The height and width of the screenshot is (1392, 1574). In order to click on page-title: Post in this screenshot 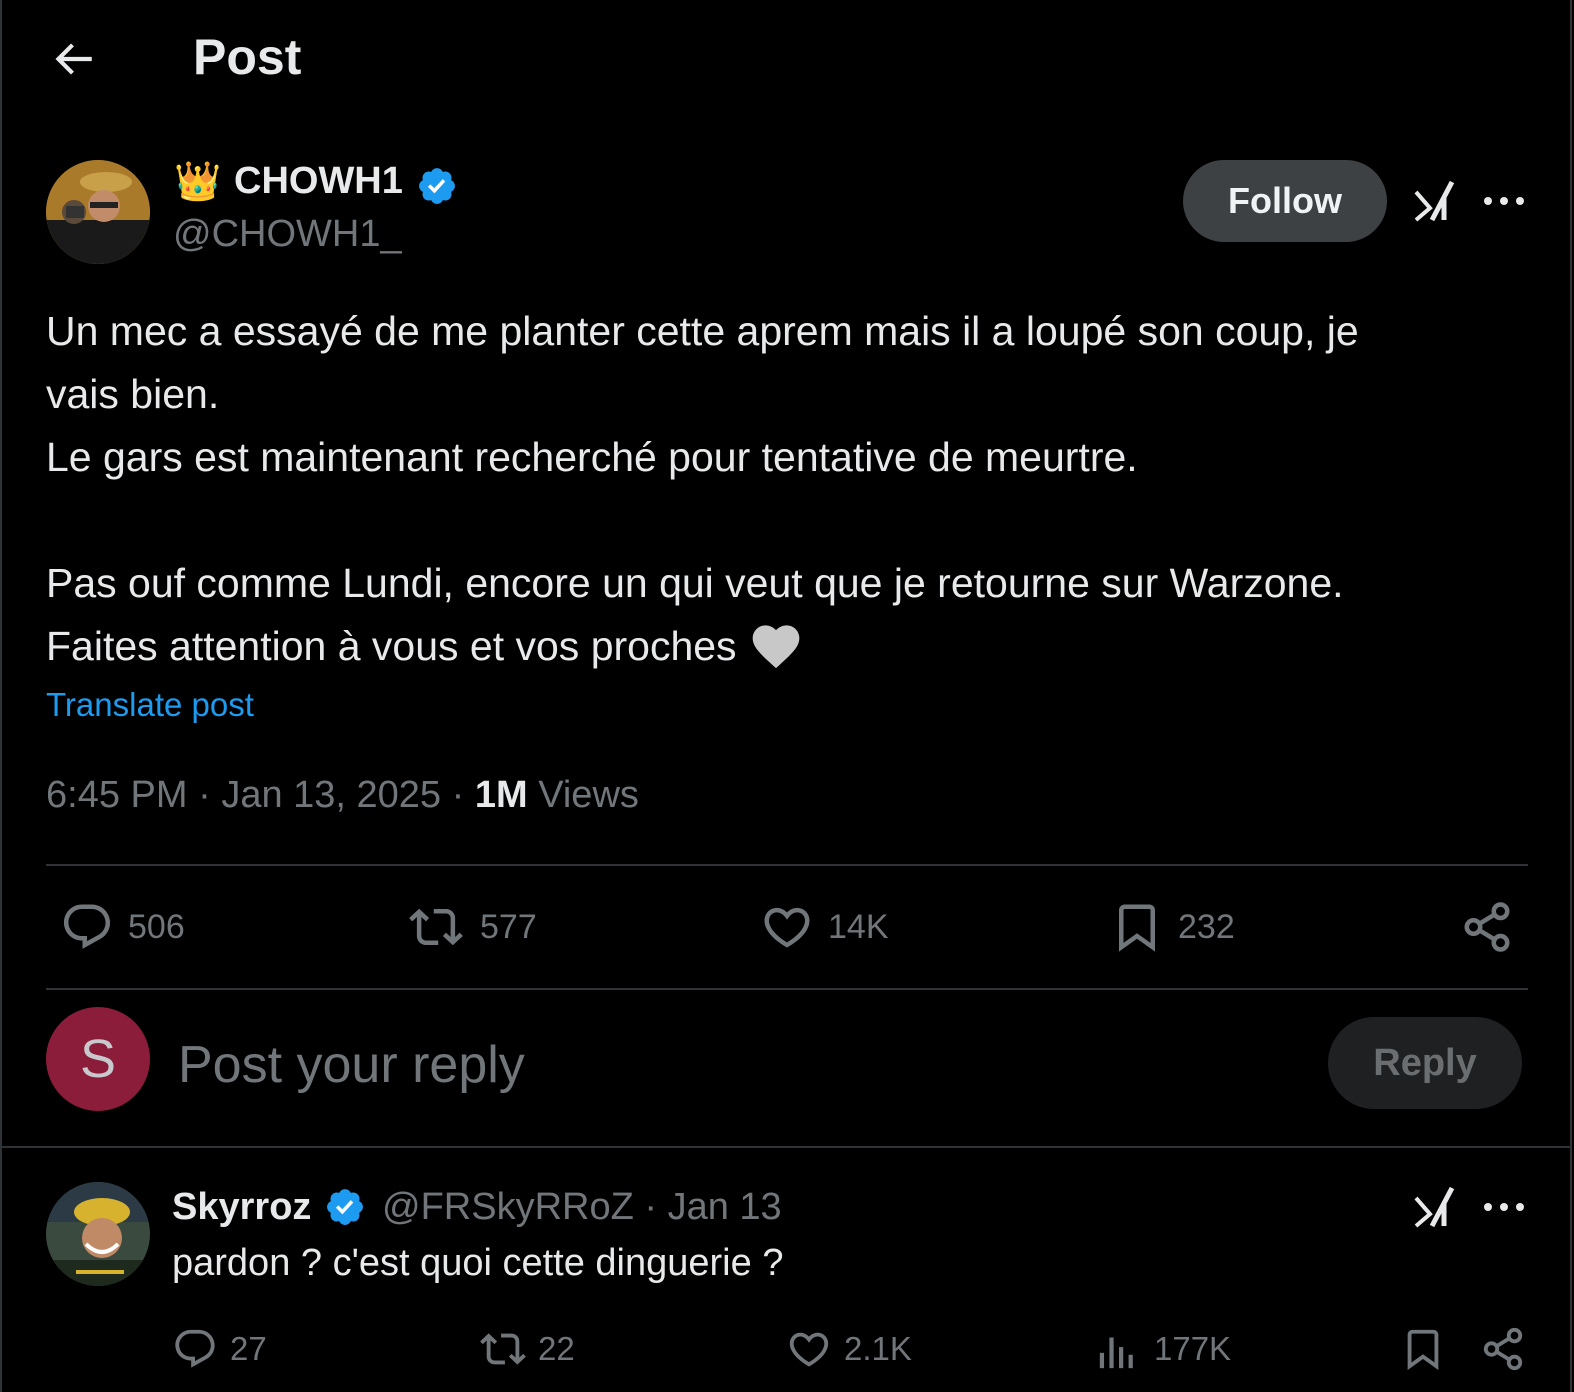, I will do `click(247, 57)`.